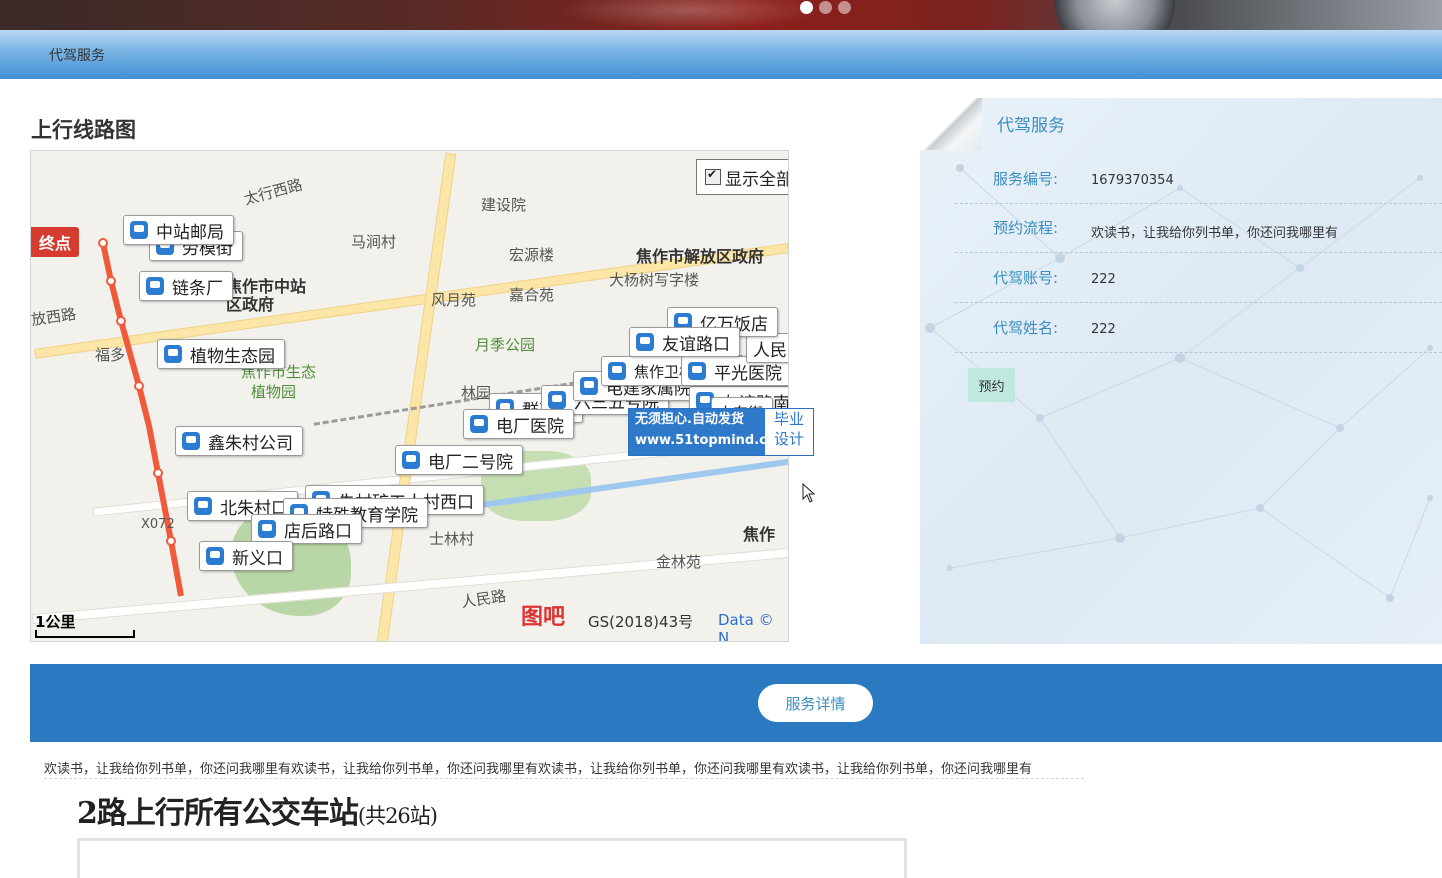 The image size is (1442, 878). What do you see at coordinates (684, 342) in the screenshot?
I see `map-bus-stop: 友谊路口` at bounding box center [684, 342].